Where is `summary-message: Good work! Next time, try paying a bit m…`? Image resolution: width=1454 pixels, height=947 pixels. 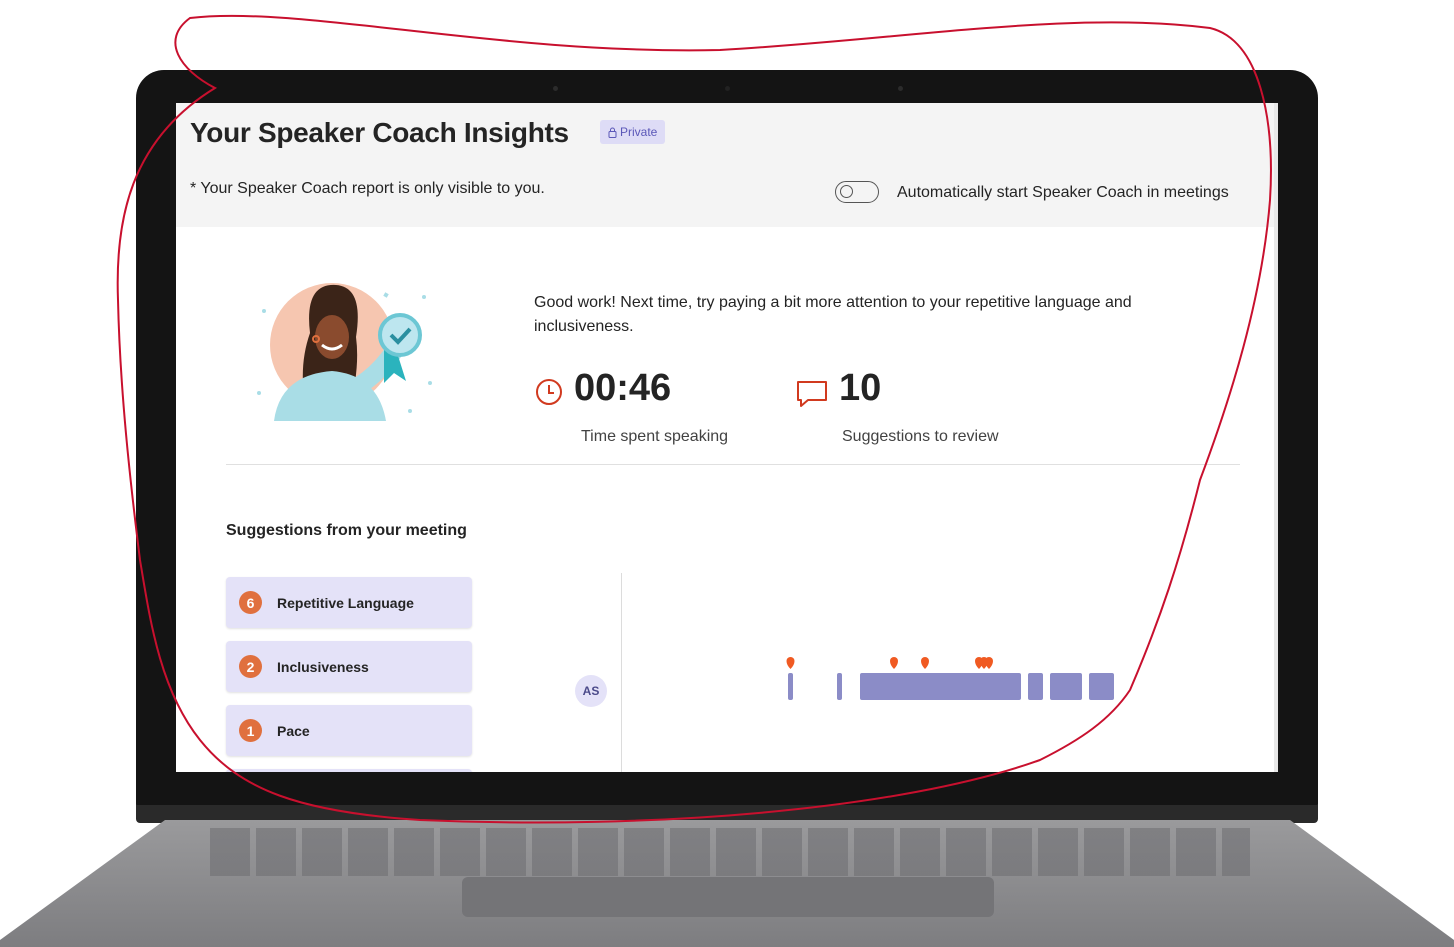
summary-message: Good work! Next time, try paying a bit m… is located at coordinates (833, 314).